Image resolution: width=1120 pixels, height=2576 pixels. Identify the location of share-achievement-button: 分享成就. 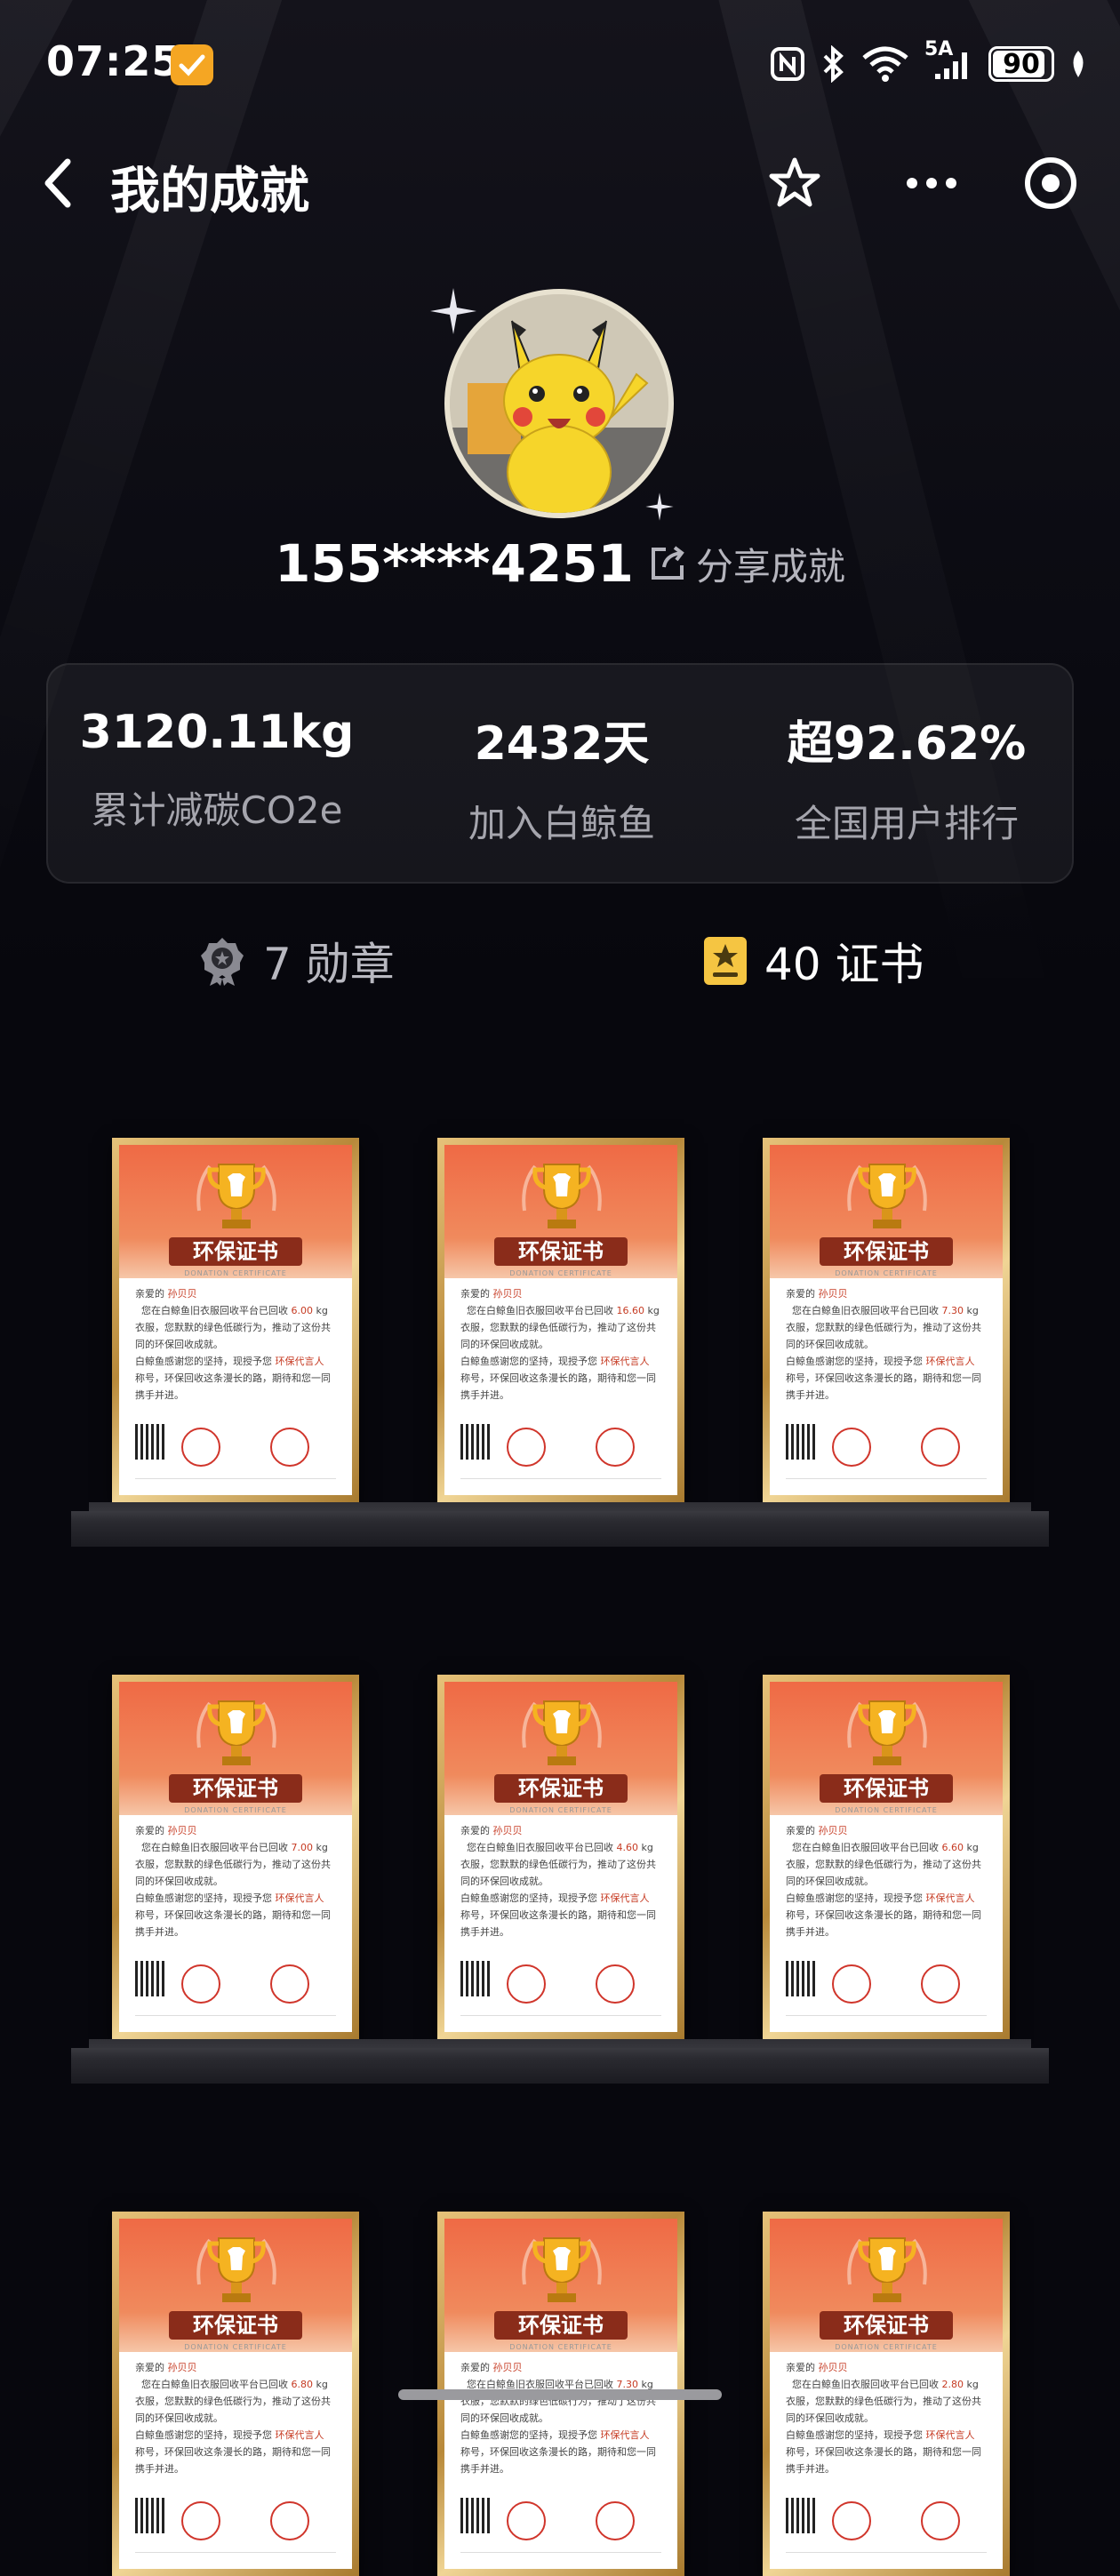
(745, 564).